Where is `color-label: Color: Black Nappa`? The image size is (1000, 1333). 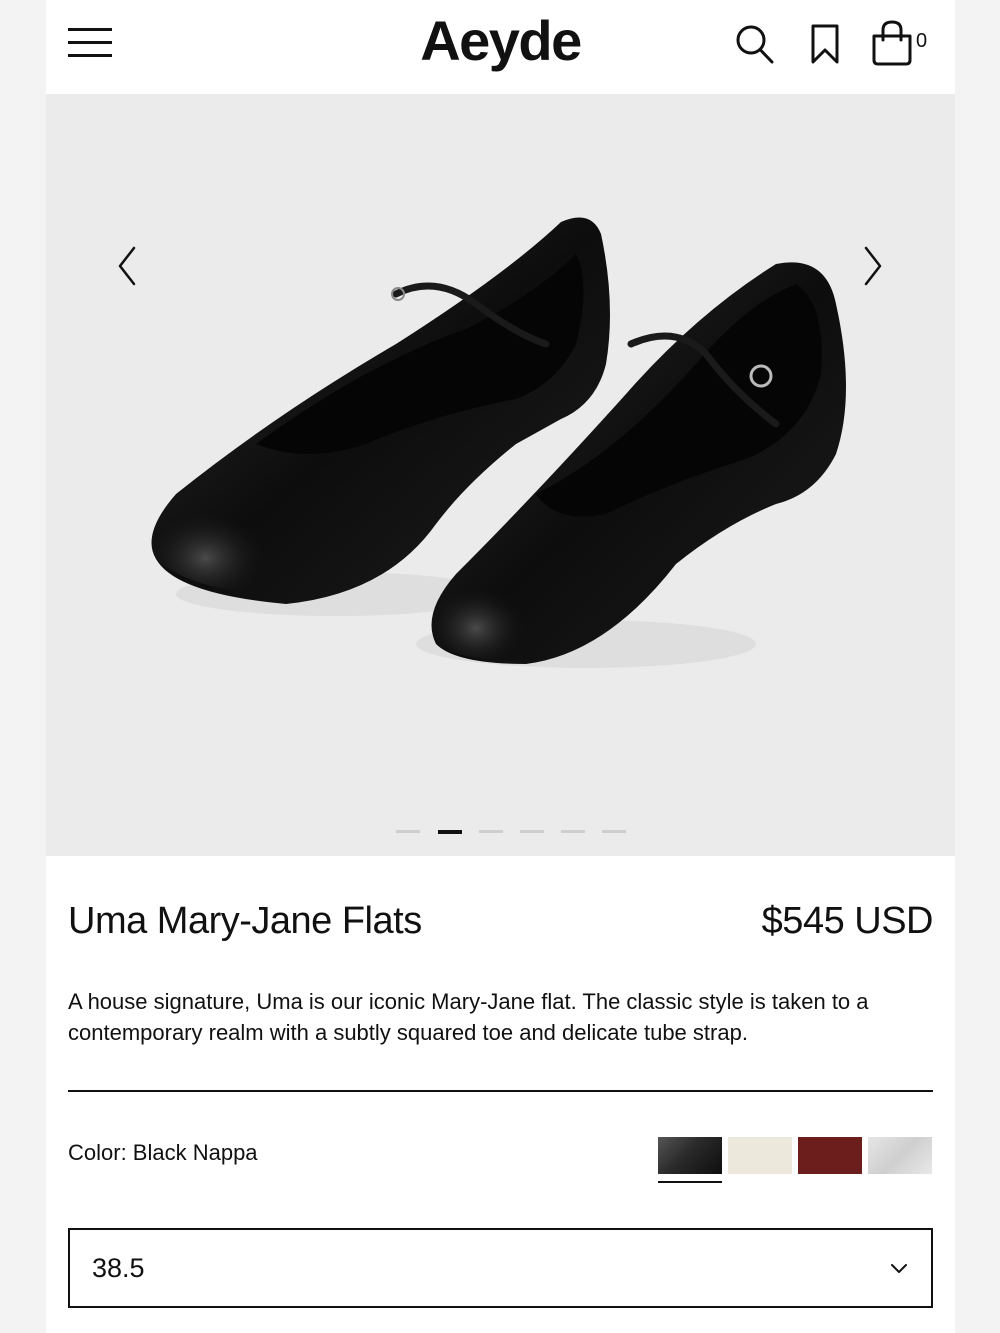
color-label: Color: Black Nappa is located at coordinates (163, 1152).